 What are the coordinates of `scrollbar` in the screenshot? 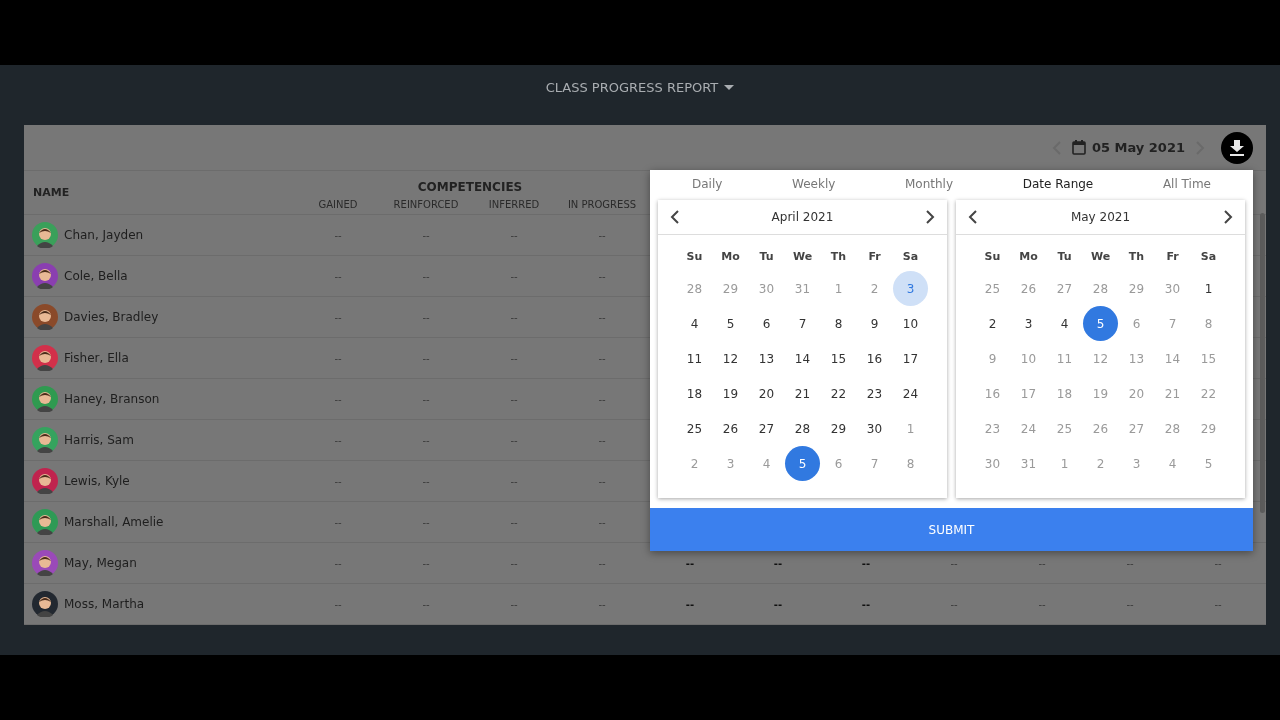 It's located at (1262, 363).